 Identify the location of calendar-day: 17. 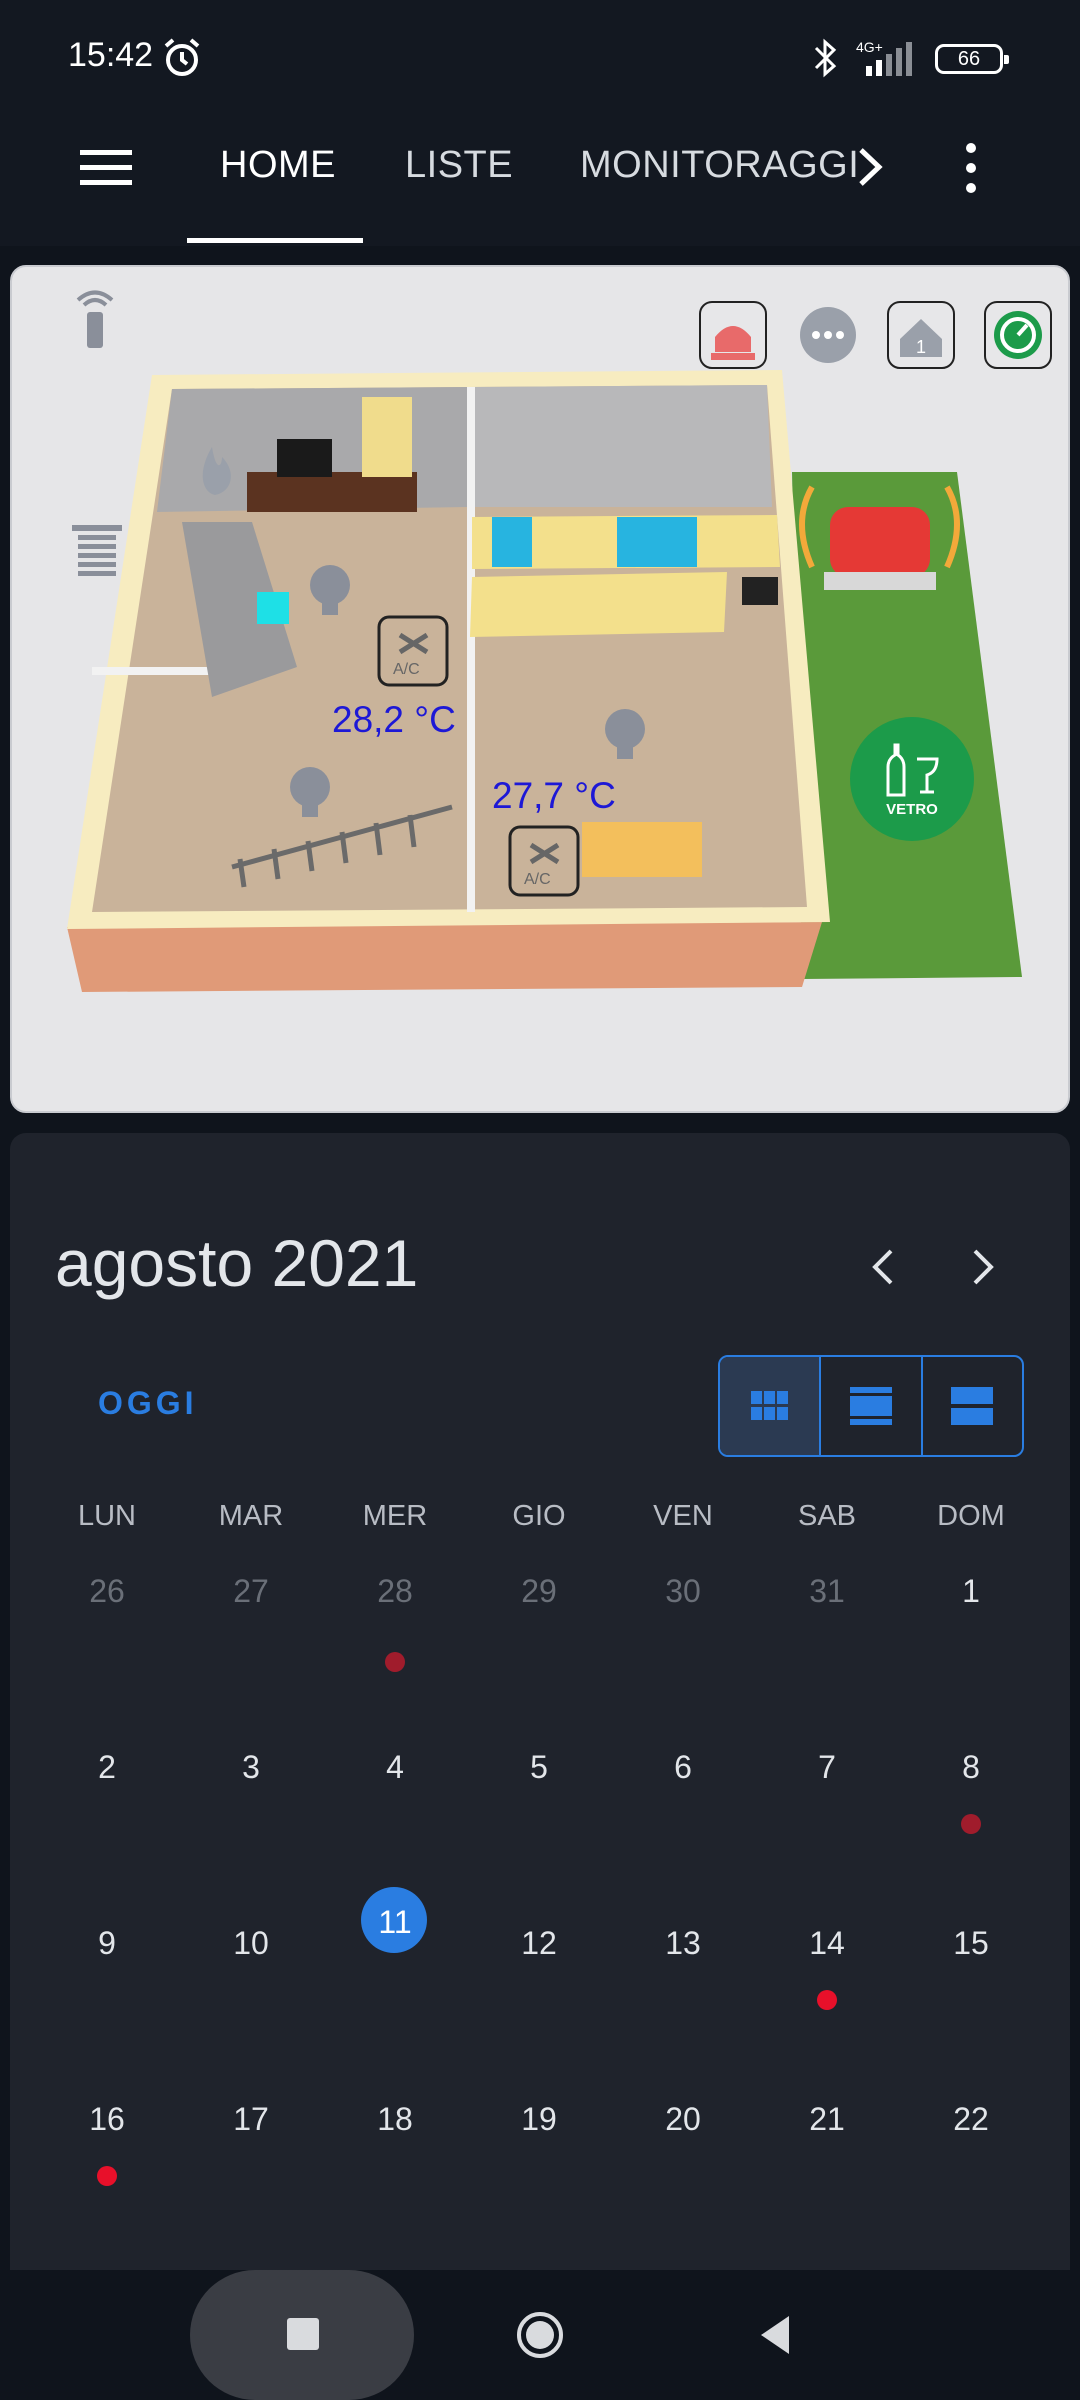
(251, 2119).